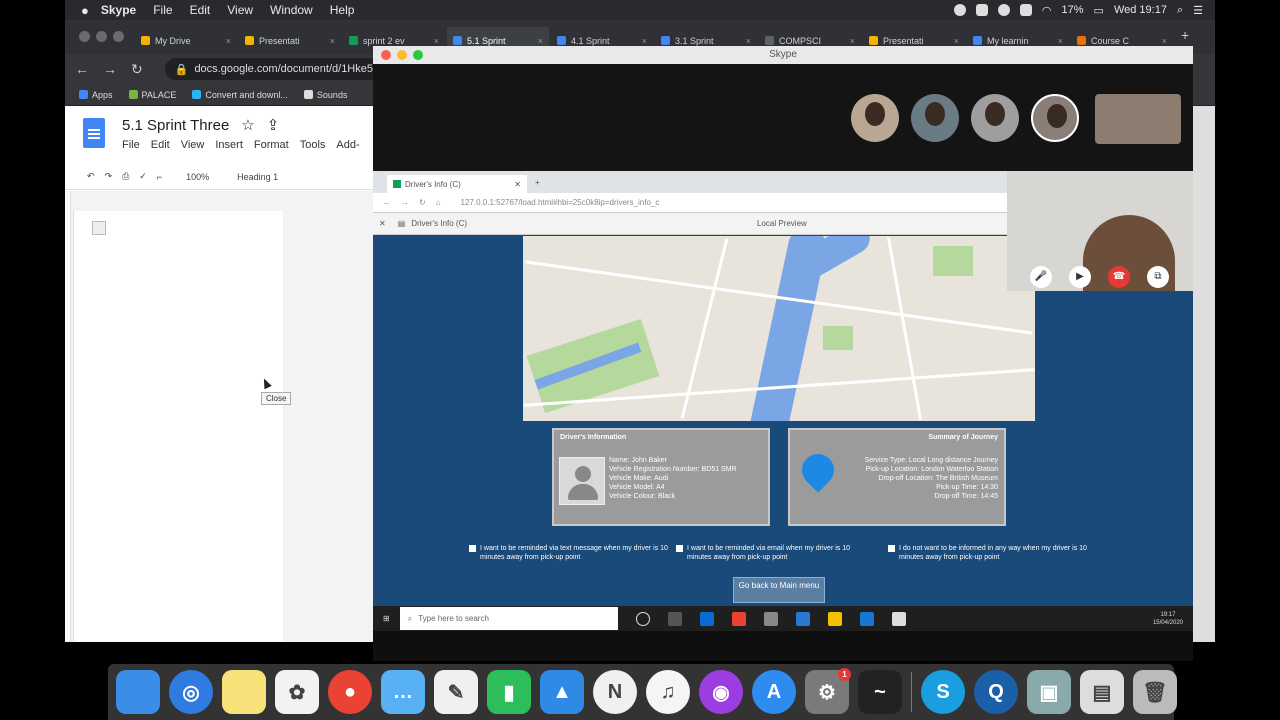  What do you see at coordinates (866, 618) in the screenshot?
I see `app-icon` at bounding box center [866, 618].